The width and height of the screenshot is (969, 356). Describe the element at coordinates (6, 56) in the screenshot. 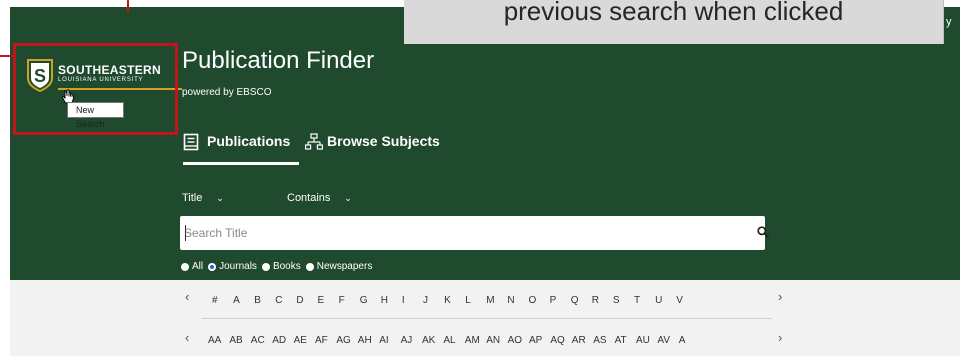

I see `annotation-line-horizontal` at that location.